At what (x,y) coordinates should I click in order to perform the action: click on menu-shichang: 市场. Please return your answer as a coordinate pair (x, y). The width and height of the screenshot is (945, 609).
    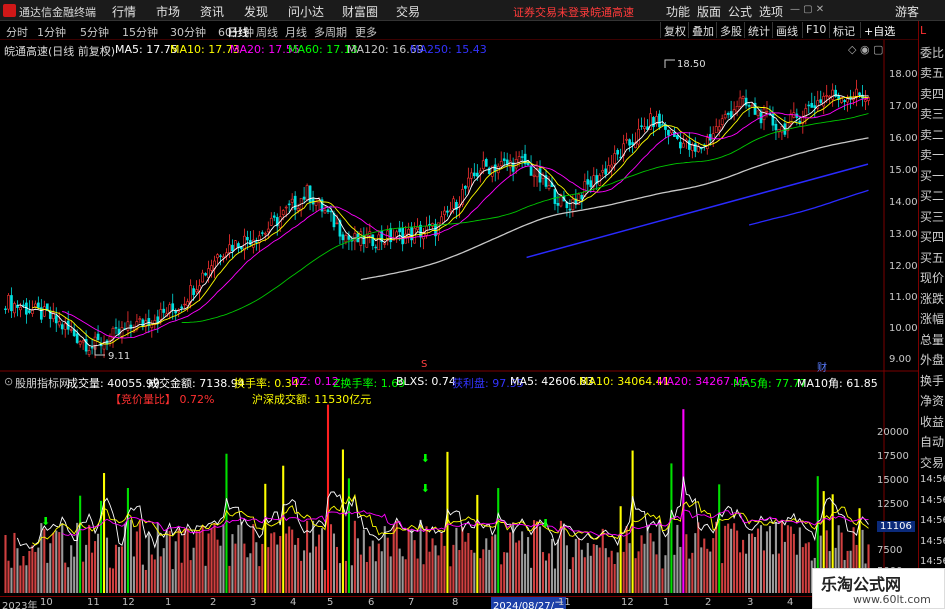
    Looking at the image, I should click on (168, 11).